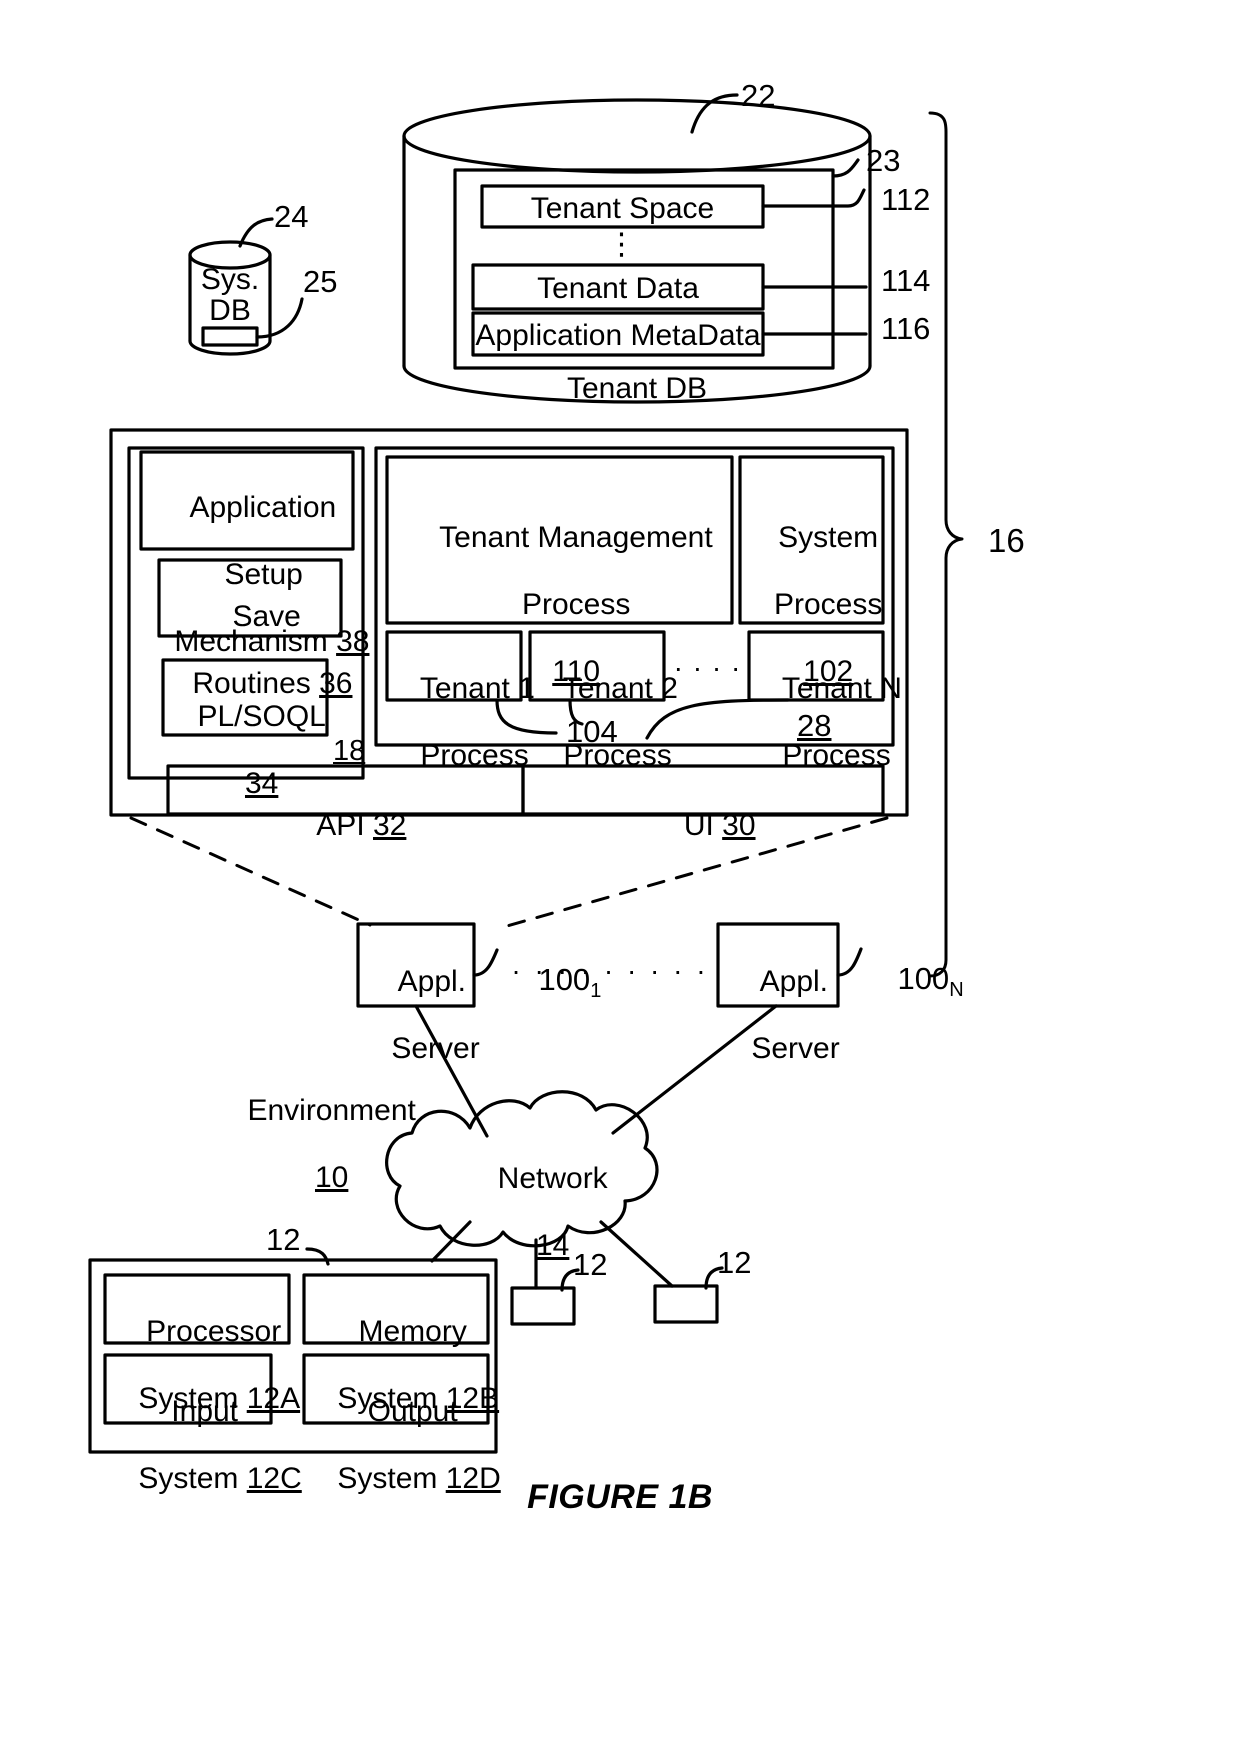  What do you see at coordinates (794, 981) in the screenshot?
I see `appl-server-n-line1: Appl.` at bounding box center [794, 981].